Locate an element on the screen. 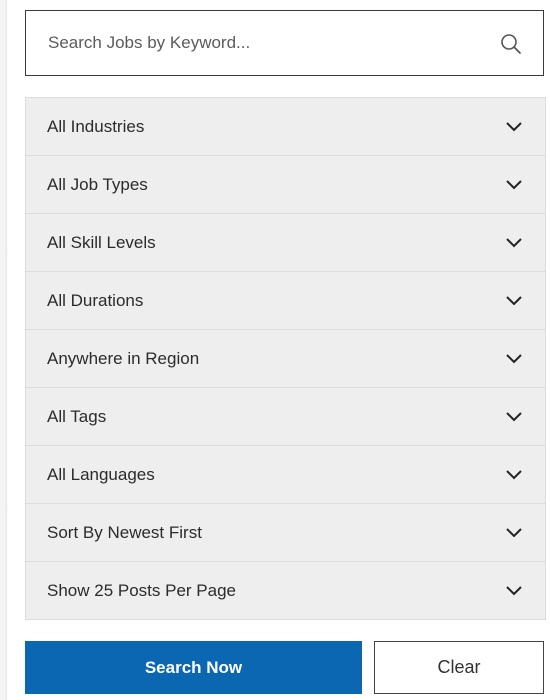 This screenshot has height=700, width=550. search-icon is located at coordinates (511, 44).